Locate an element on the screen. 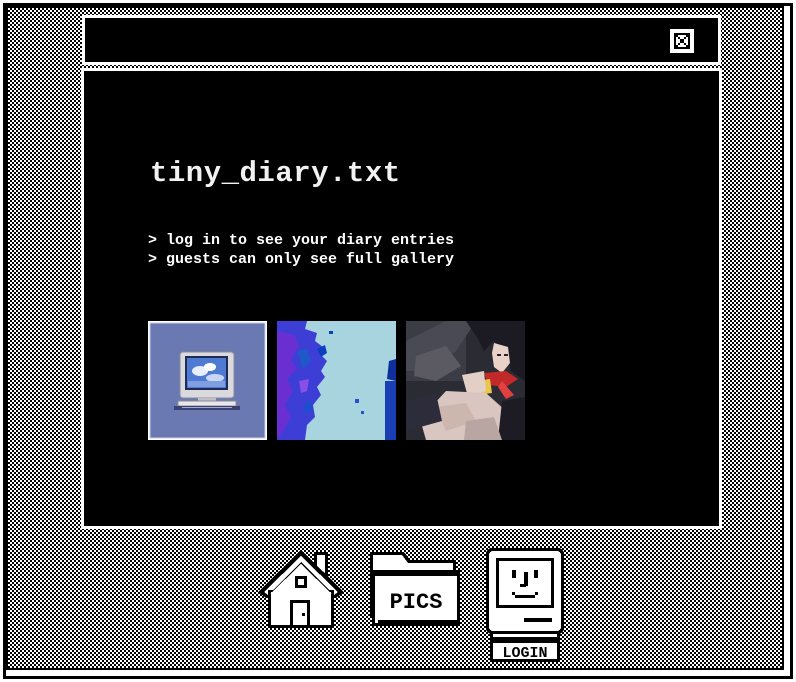 The image size is (796, 682). login-label: LOGIN is located at coordinates (524, 653).